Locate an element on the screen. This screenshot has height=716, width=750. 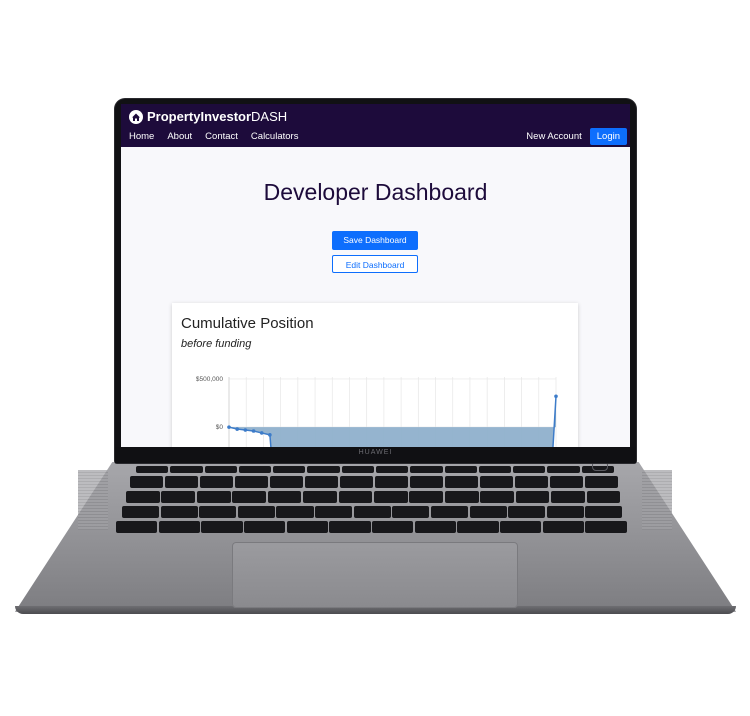
y-tick-label: $0 is located at coordinates (220, 427).